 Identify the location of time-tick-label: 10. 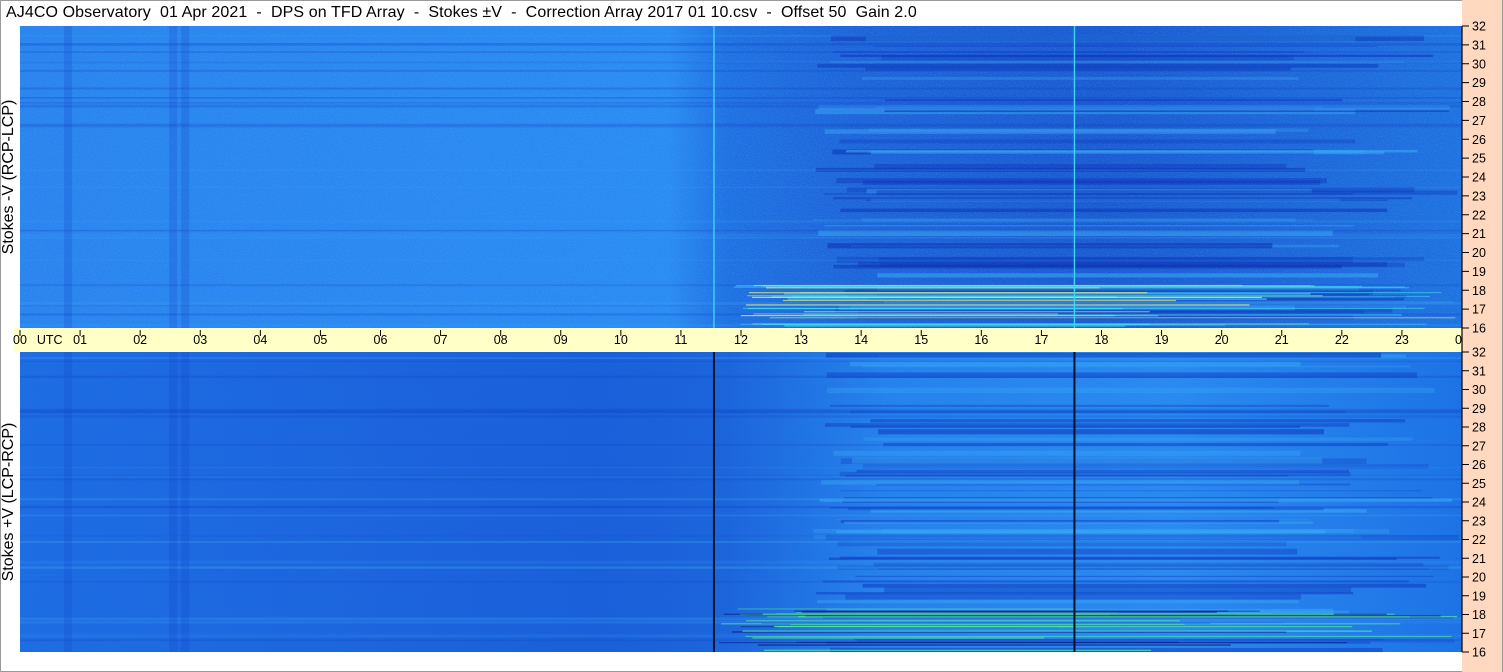
(621, 340).